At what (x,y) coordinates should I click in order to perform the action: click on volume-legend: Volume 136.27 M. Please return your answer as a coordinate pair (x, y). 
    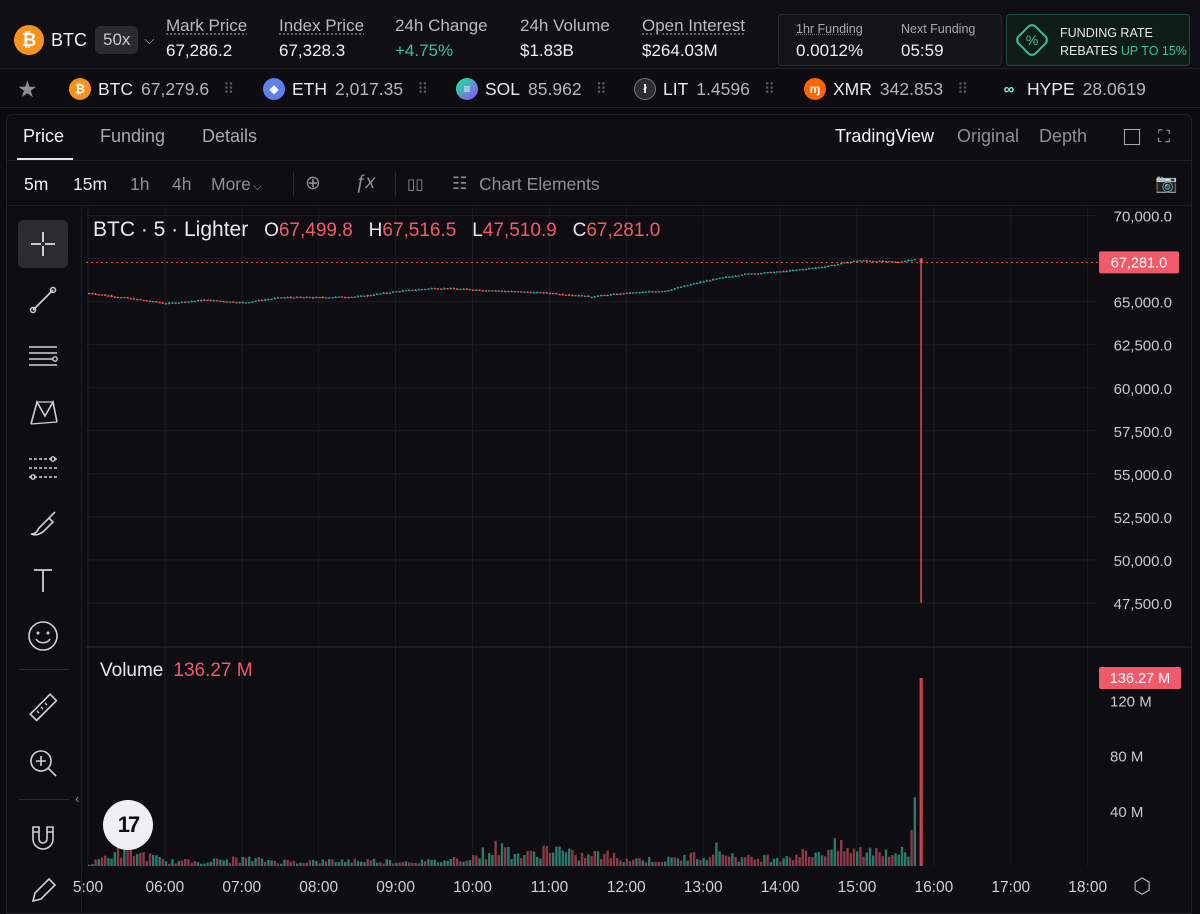
    Looking at the image, I should click on (176, 671).